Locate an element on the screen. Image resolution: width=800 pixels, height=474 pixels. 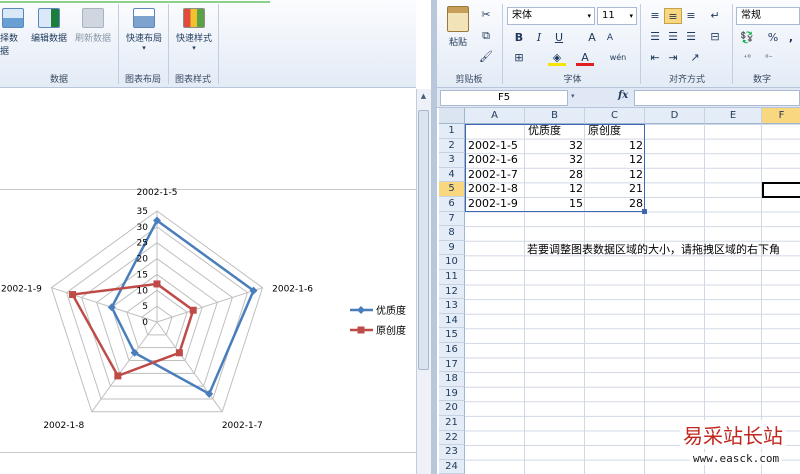
column-header: E is located at coordinates (733, 116).